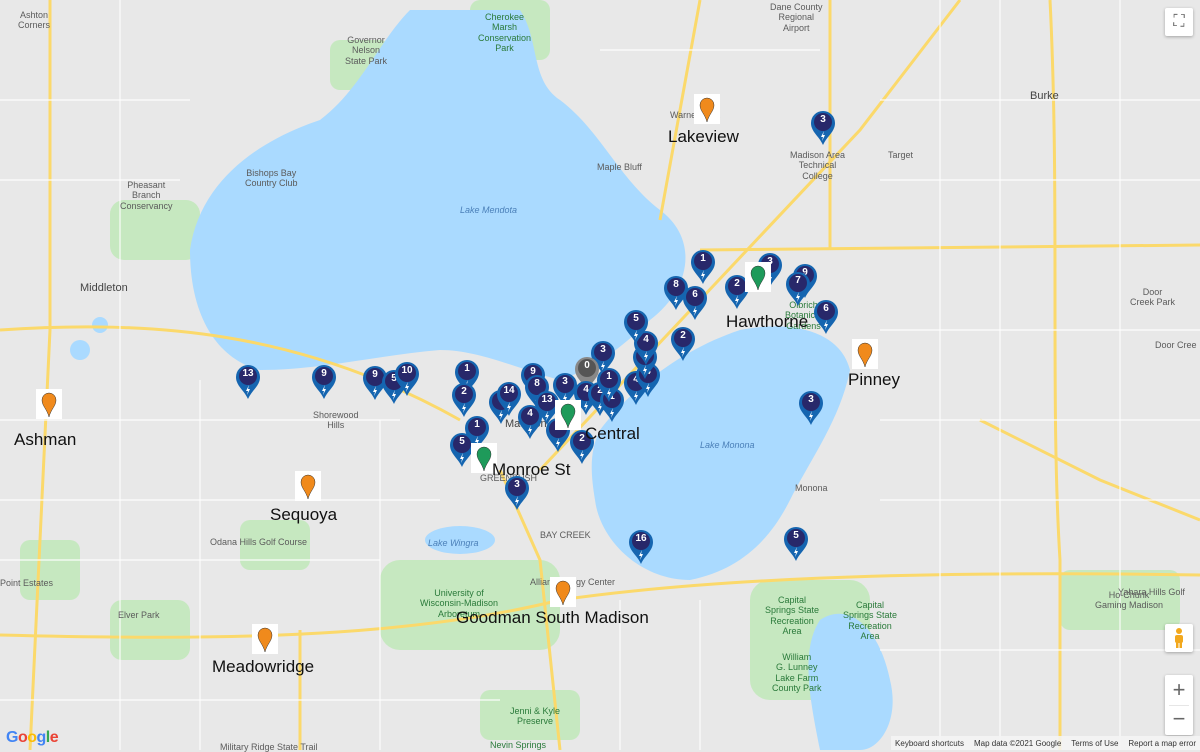 The width and height of the screenshot is (1200, 752). I want to click on map-label-monona: Monona, so click(811, 488).